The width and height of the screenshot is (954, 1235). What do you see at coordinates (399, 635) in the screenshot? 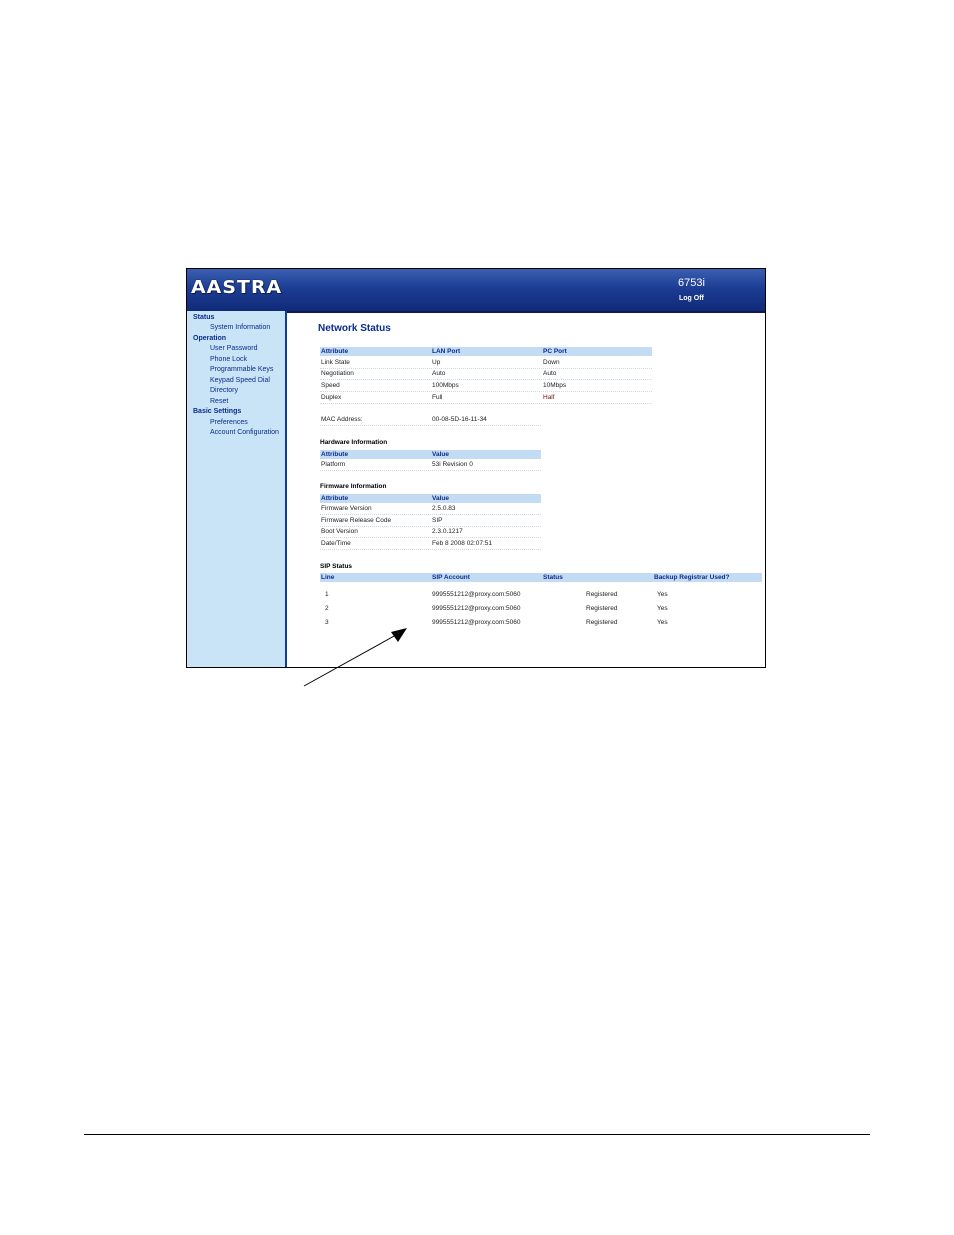
I see `arrow-head` at bounding box center [399, 635].